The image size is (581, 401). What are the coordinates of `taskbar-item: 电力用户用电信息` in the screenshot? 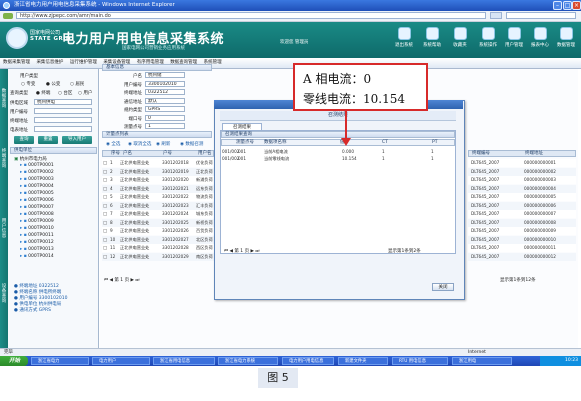 It's located at (308, 361).